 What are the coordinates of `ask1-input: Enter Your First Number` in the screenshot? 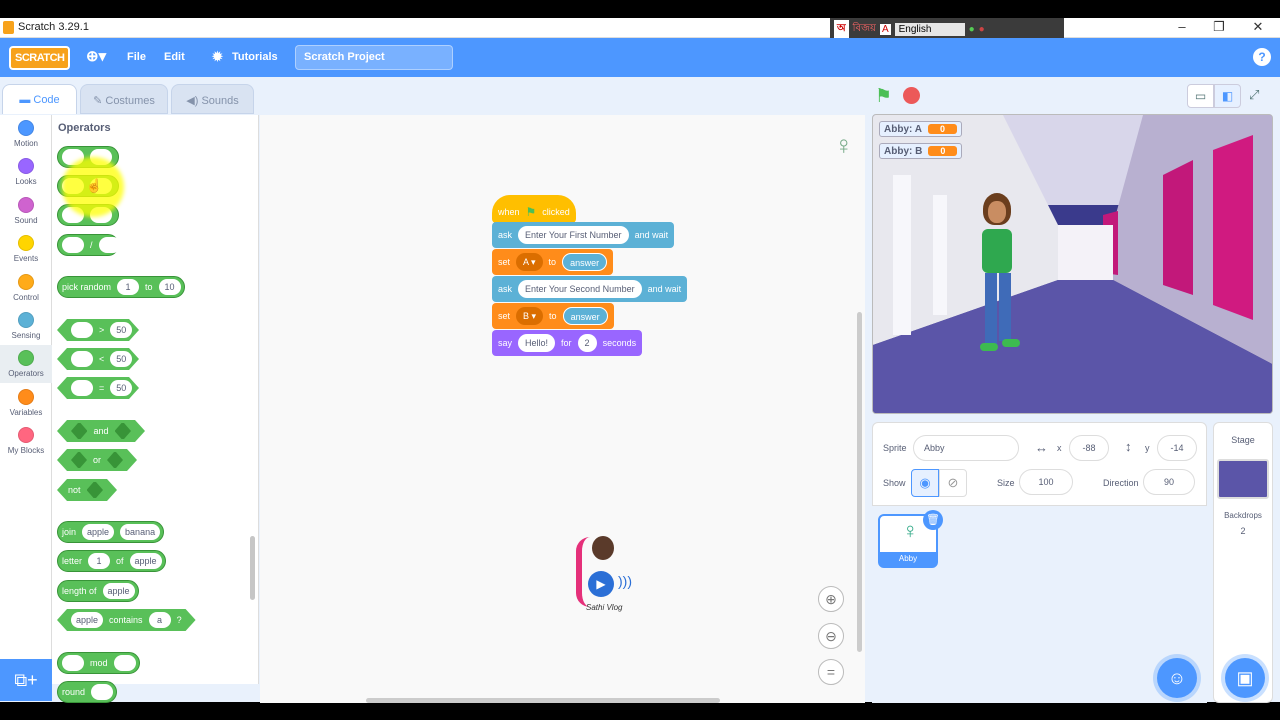 It's located at (573, 235).